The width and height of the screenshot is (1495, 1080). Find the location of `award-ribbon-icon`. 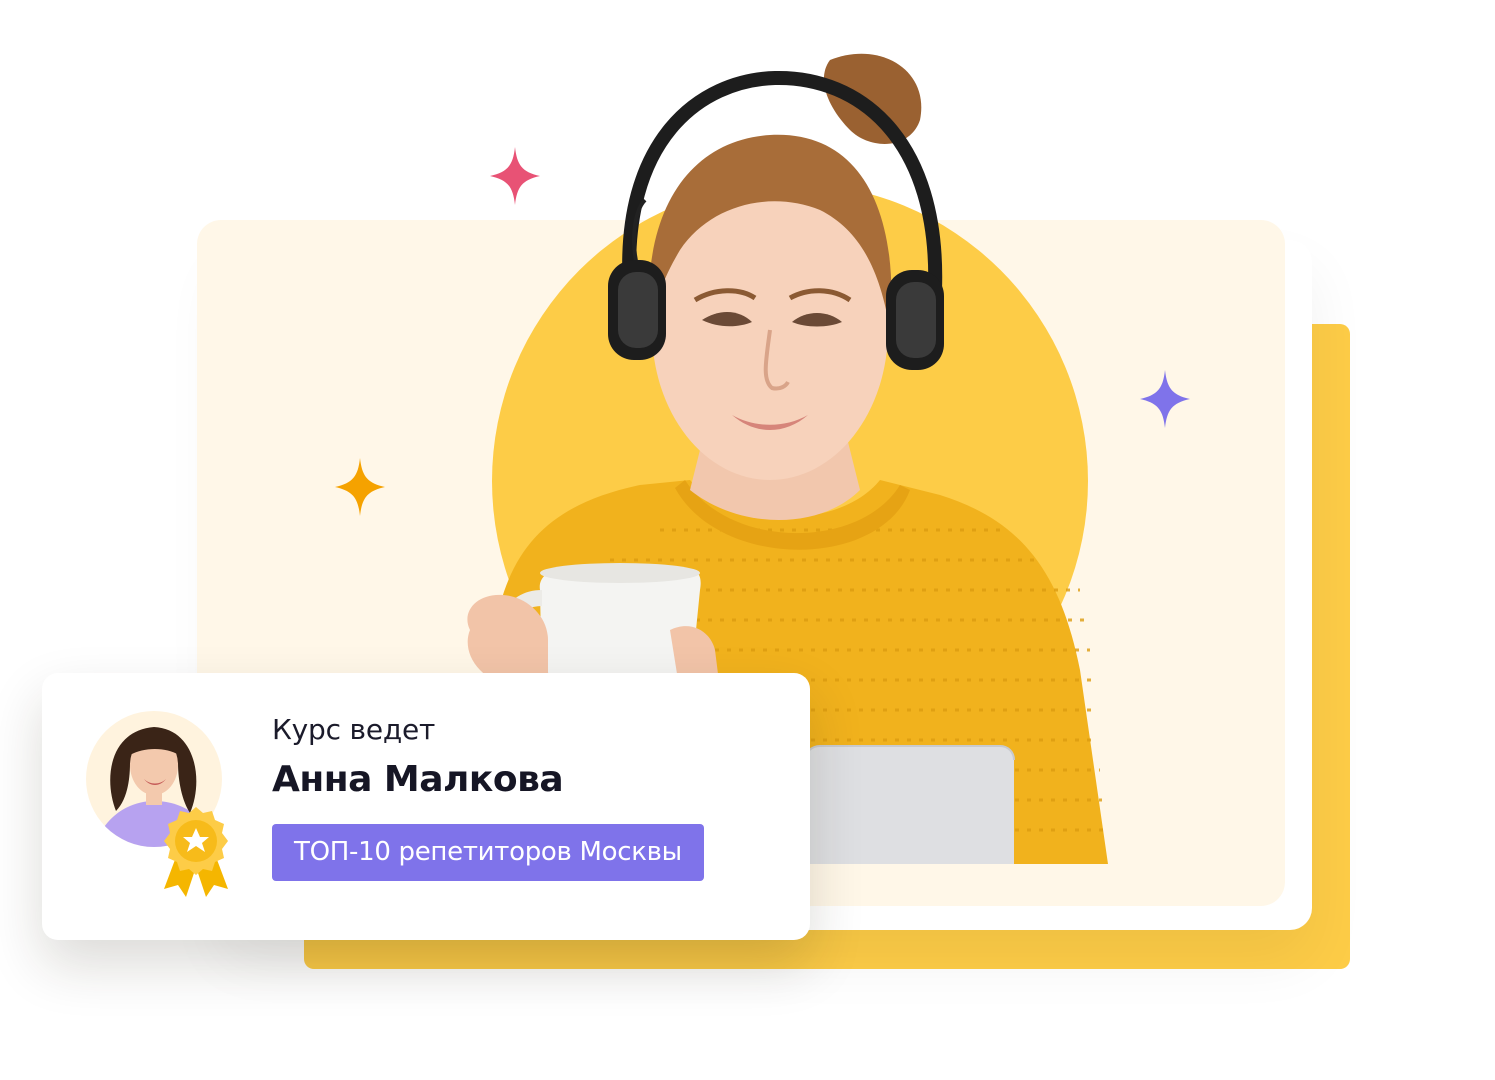

award-ribbon-icon is located at coordinates (196, 852).